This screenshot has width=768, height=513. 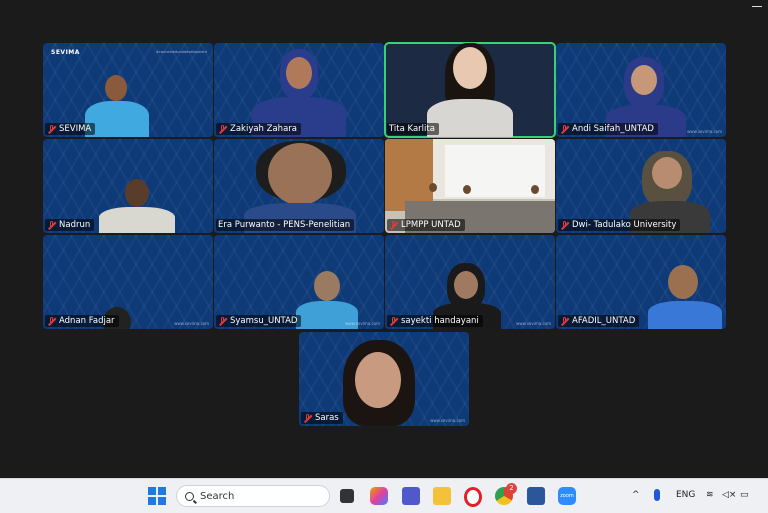 I want to click on video-tile-nadrun: Nadrun, so click(x=128, y=186).